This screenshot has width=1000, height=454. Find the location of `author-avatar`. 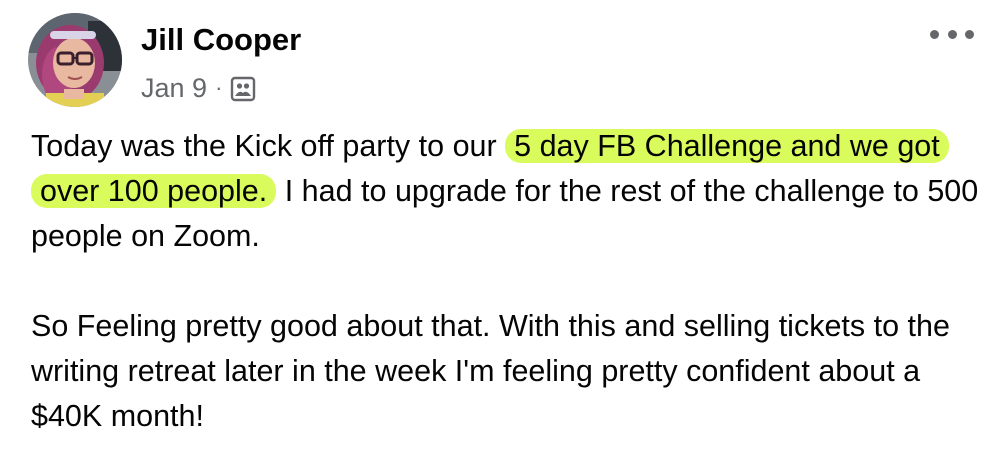

author-avatar is located at coordinates (75, 60).